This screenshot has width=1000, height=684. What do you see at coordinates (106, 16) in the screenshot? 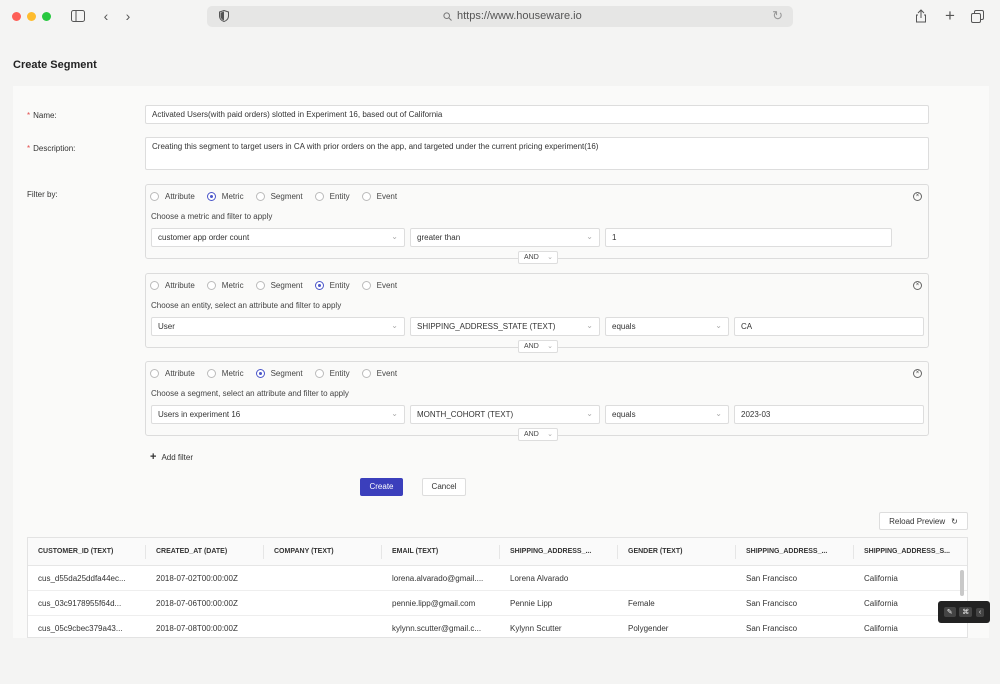
I see `back-icon: ‹` at bounding box center [106, 16].